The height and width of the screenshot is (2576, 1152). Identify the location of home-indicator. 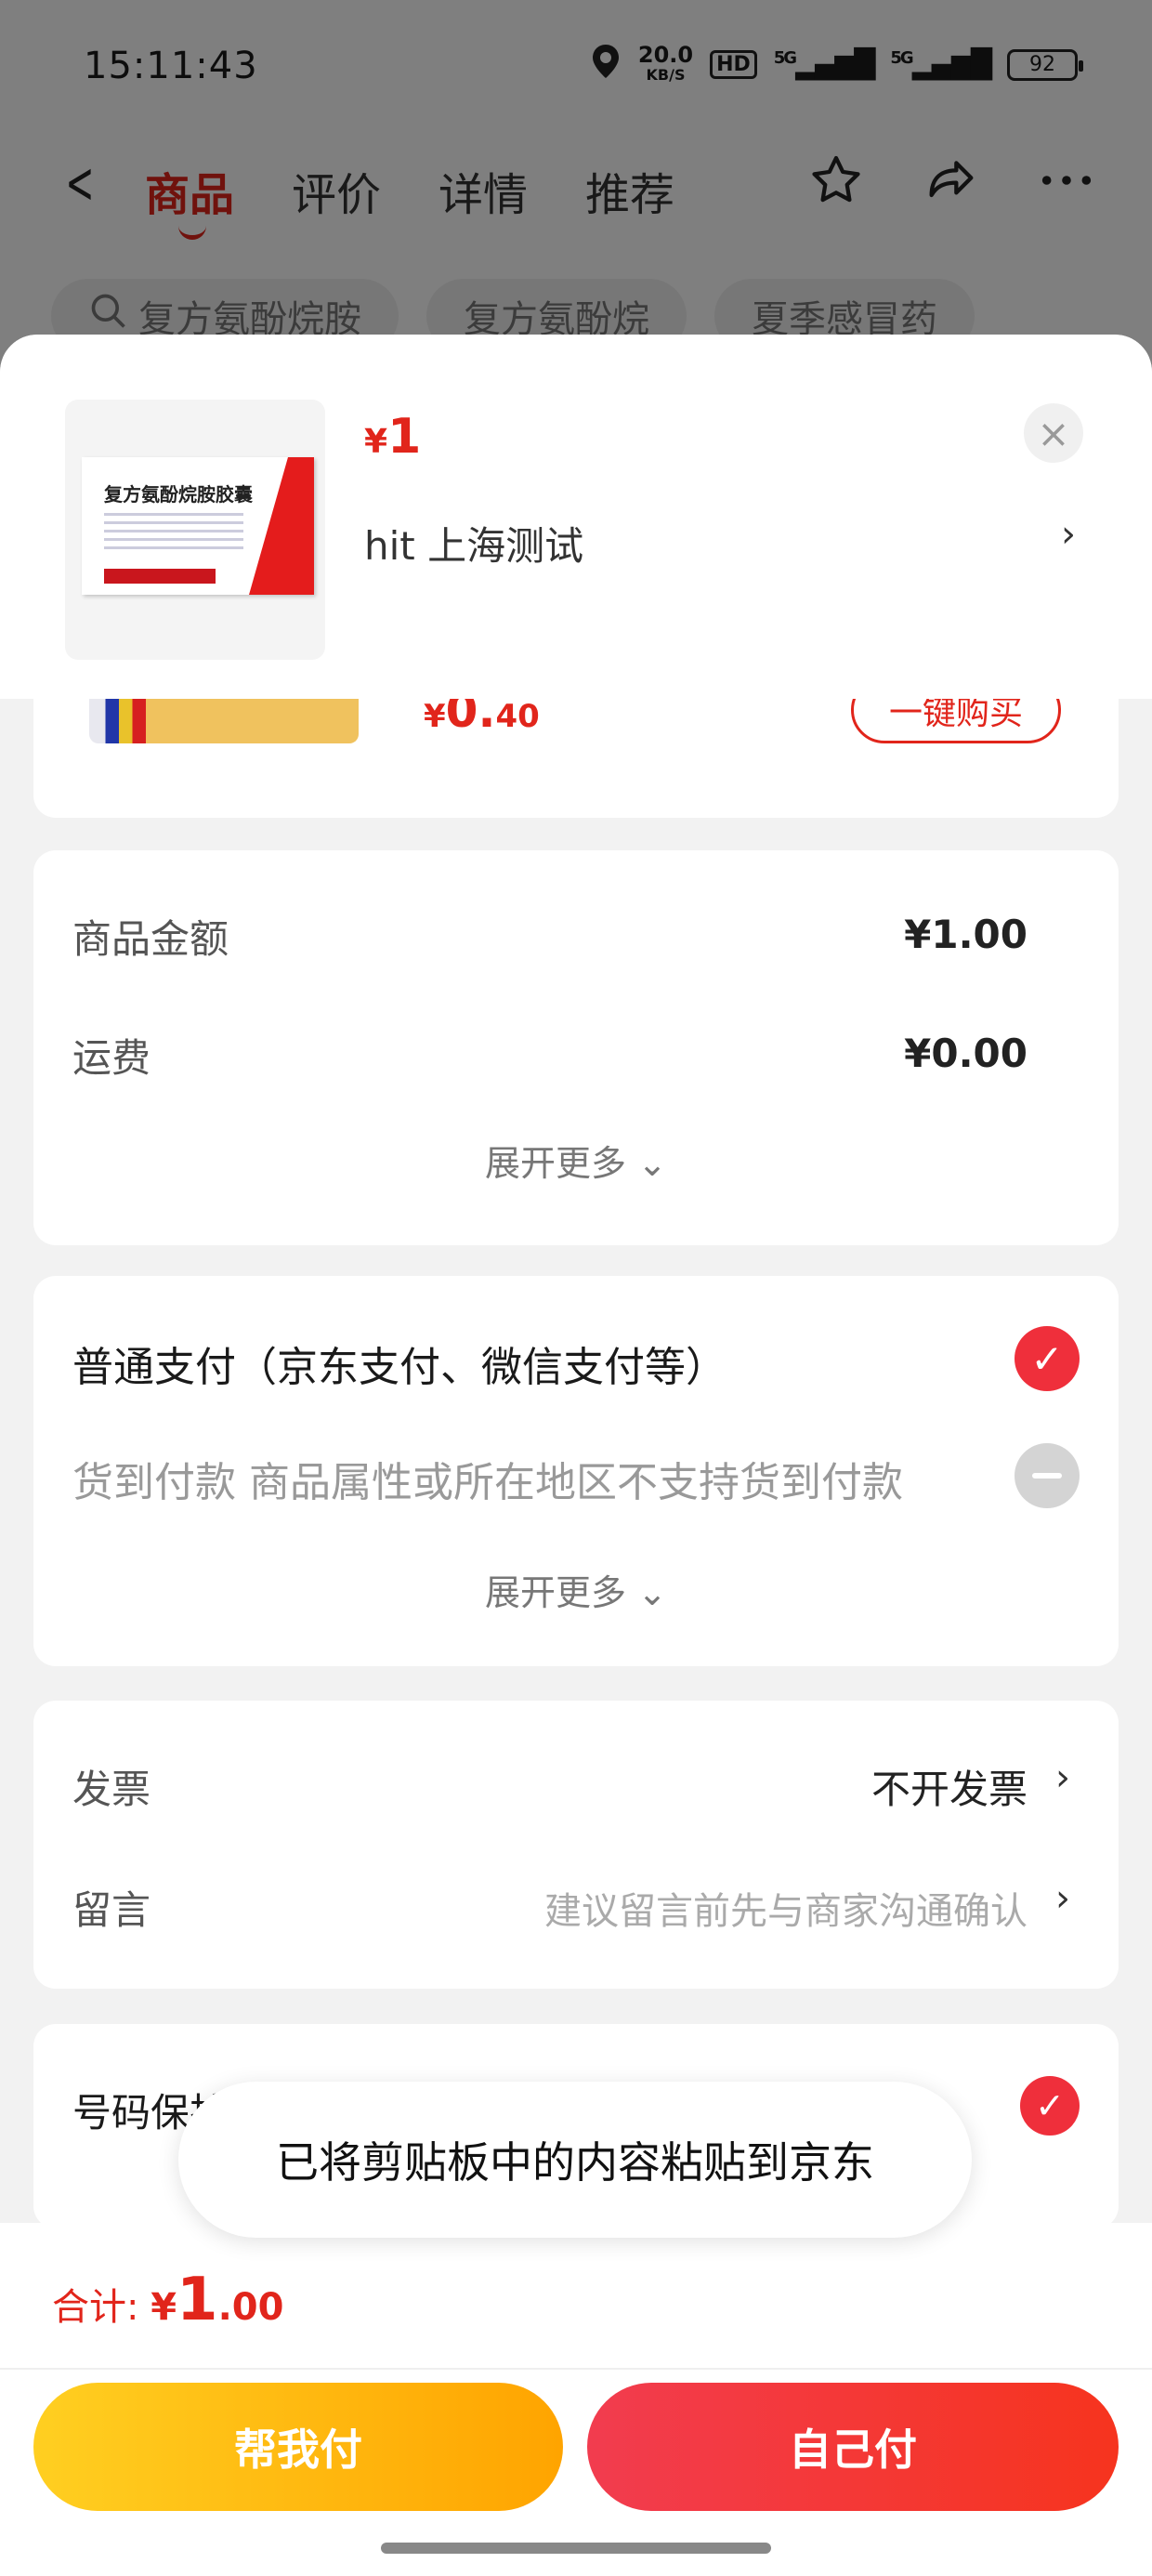
(576, 2548).